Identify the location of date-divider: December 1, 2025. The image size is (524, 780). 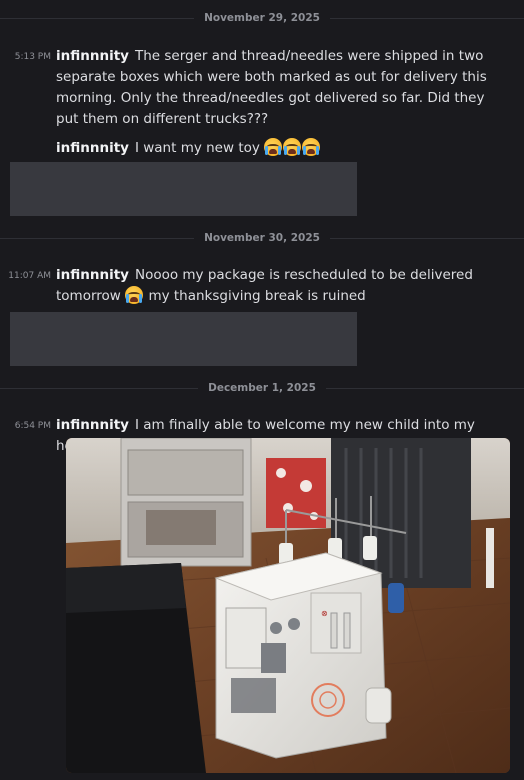
(262, 388).